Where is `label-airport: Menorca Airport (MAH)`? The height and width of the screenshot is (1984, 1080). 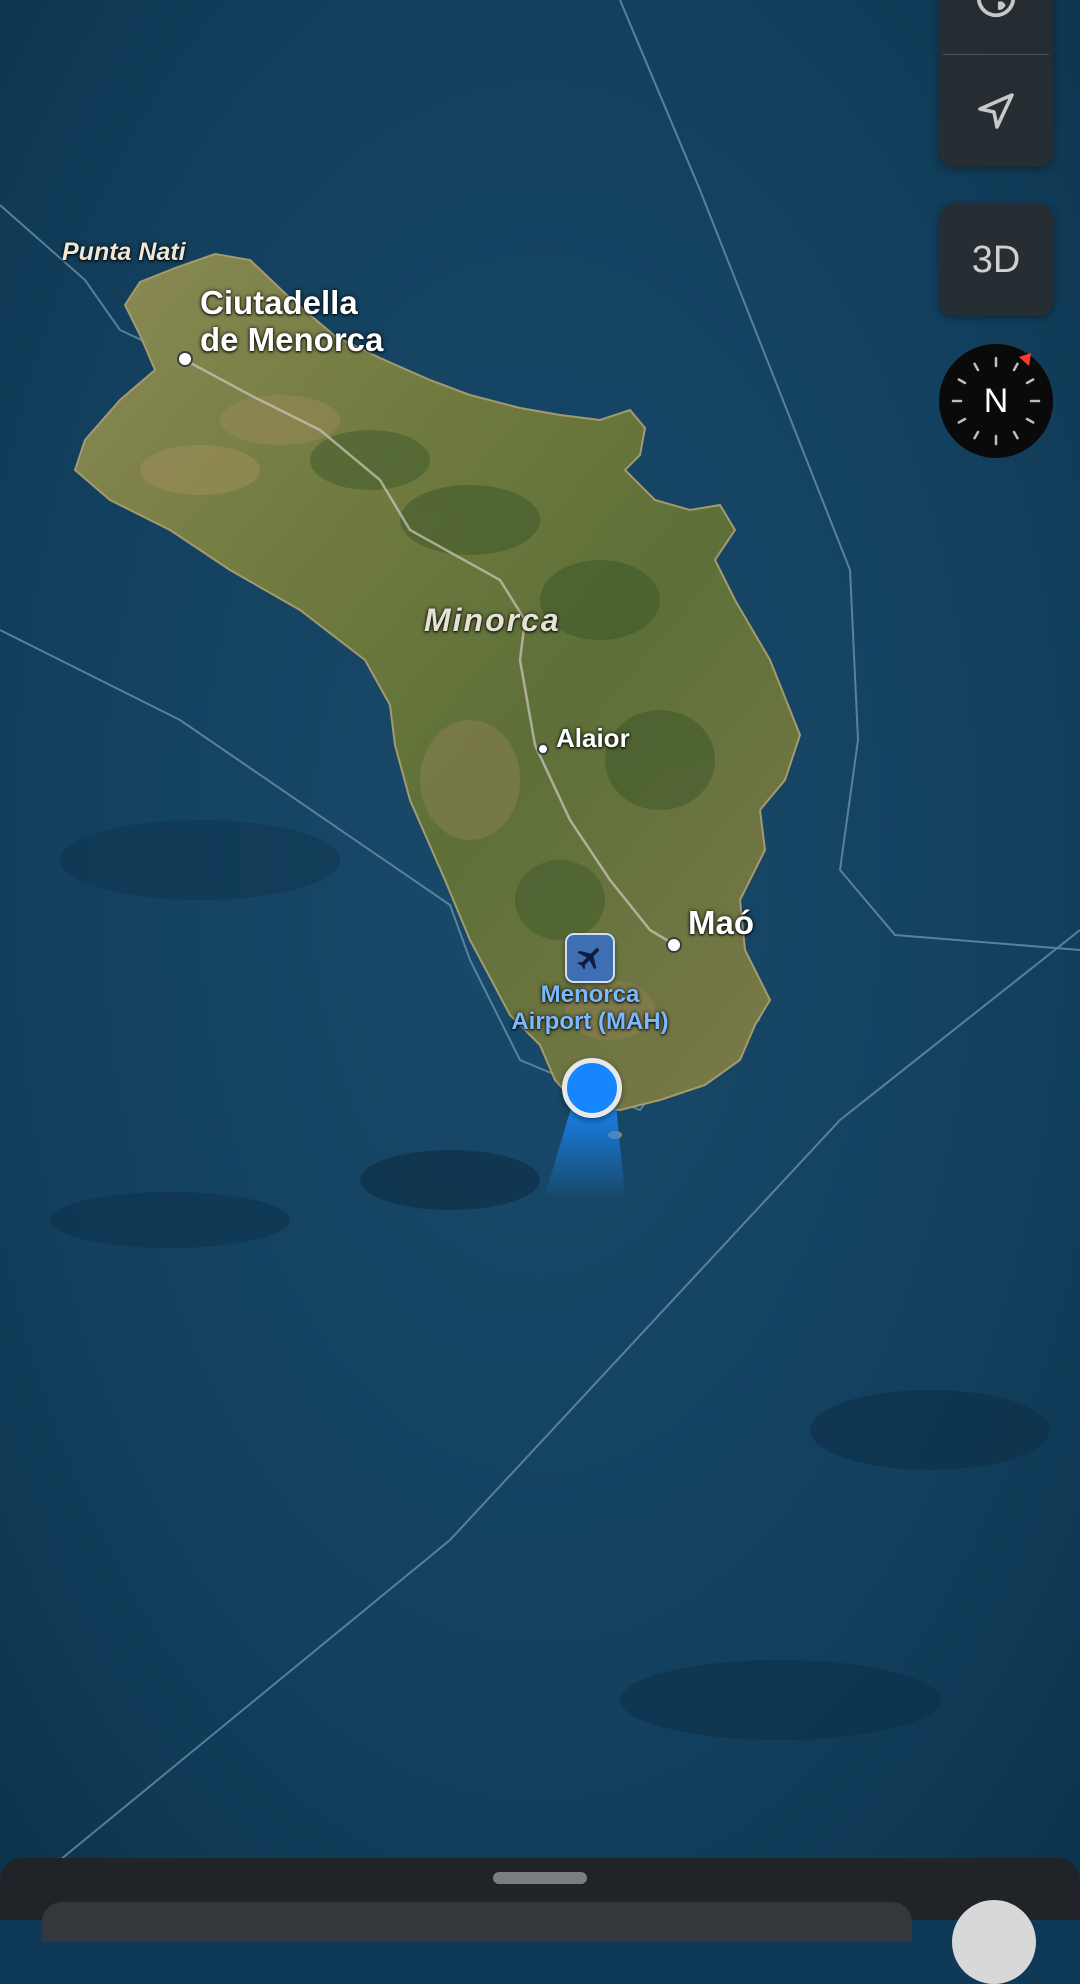
label-airport: Menorca Airport (MAH) is located at coordinates (590, 1008).